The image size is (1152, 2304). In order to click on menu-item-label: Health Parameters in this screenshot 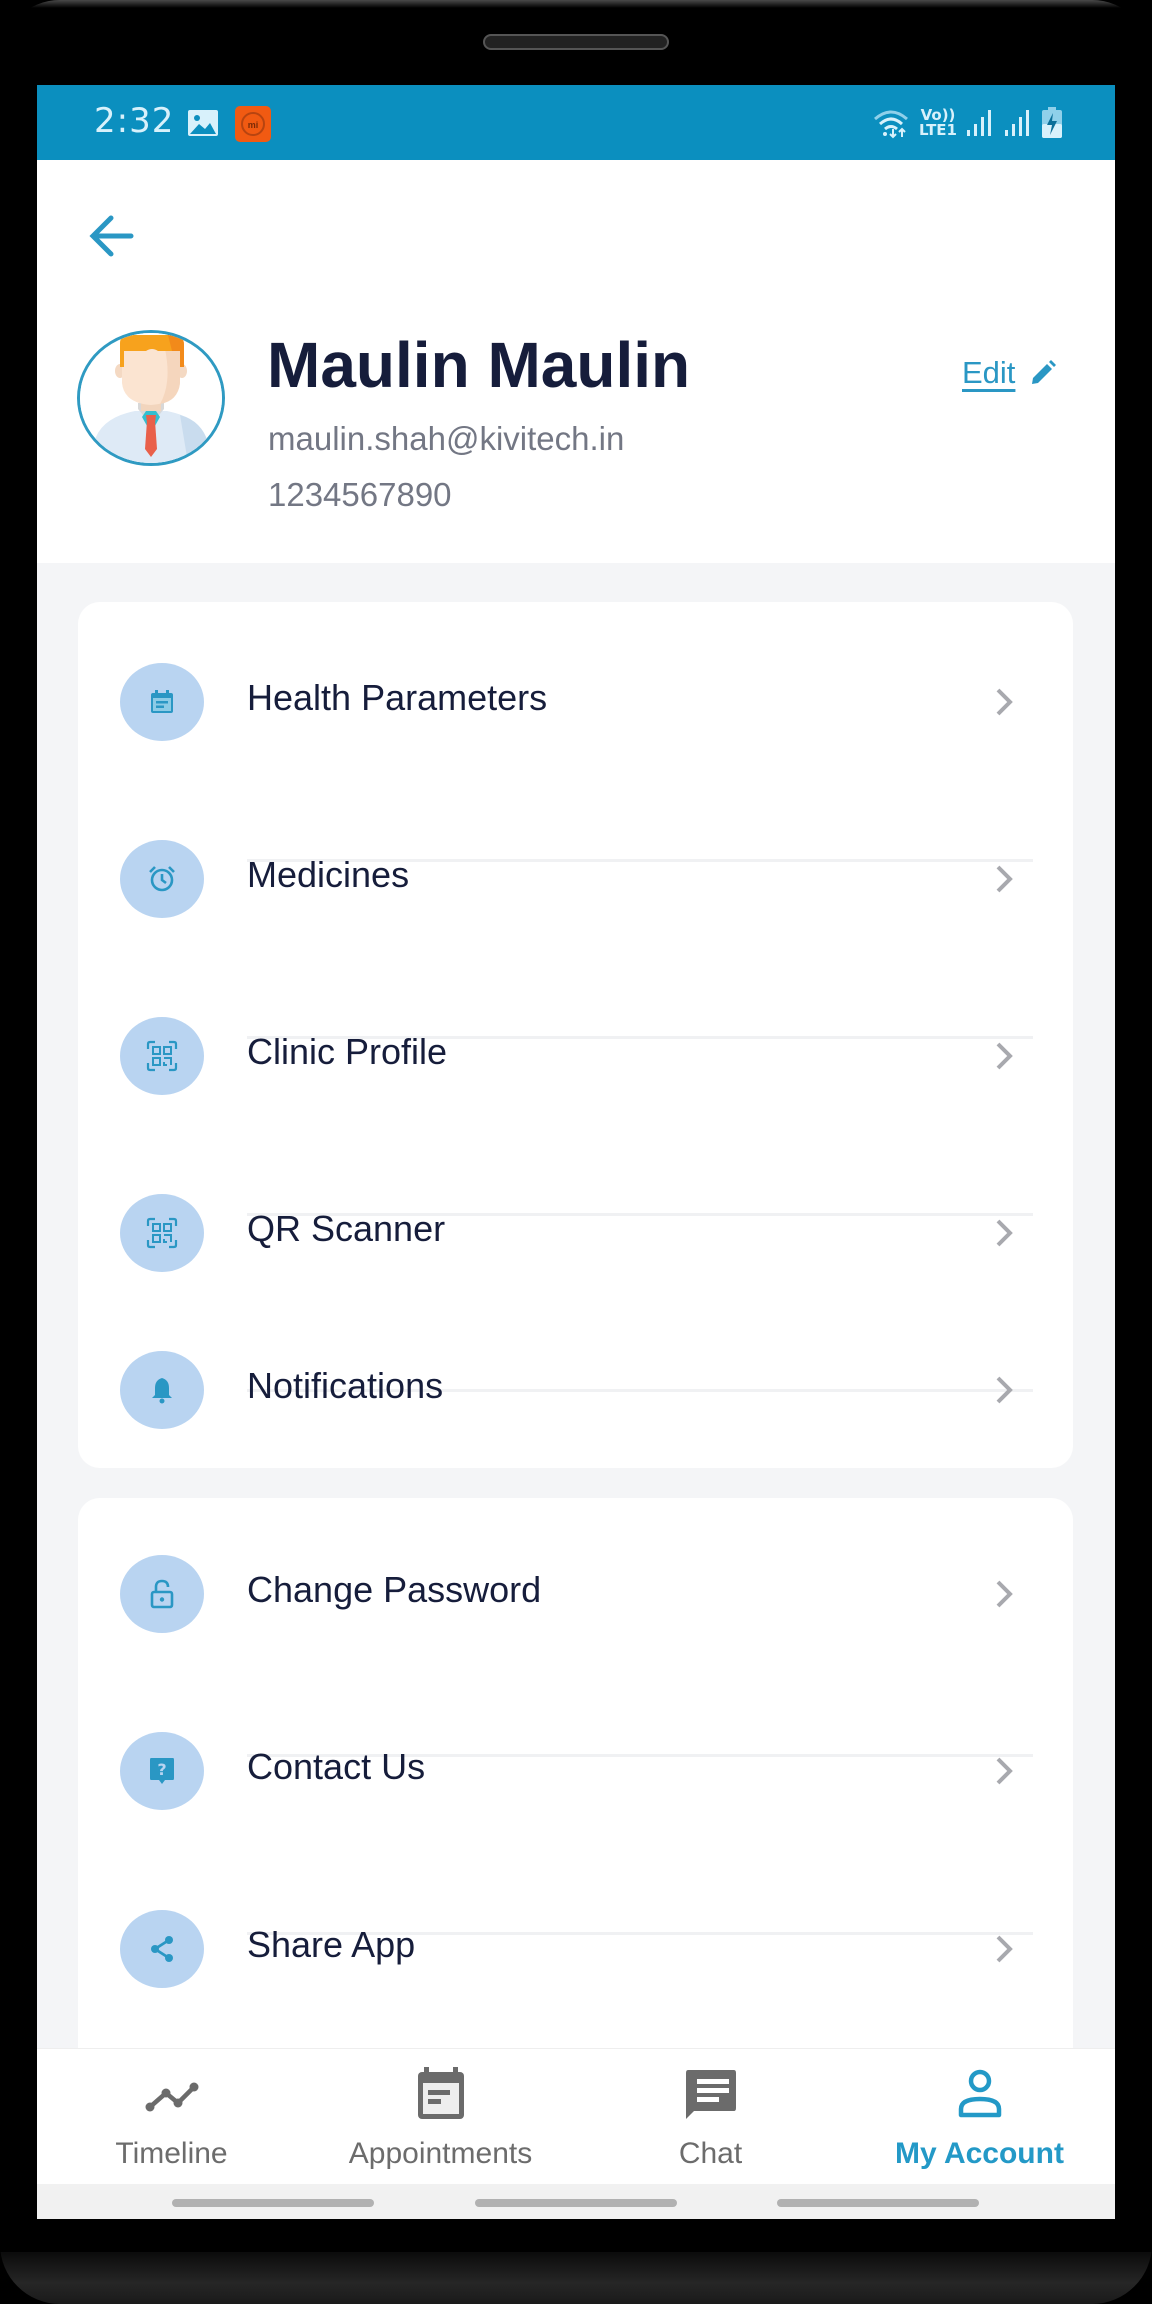, I will do `click(397, 697)`.